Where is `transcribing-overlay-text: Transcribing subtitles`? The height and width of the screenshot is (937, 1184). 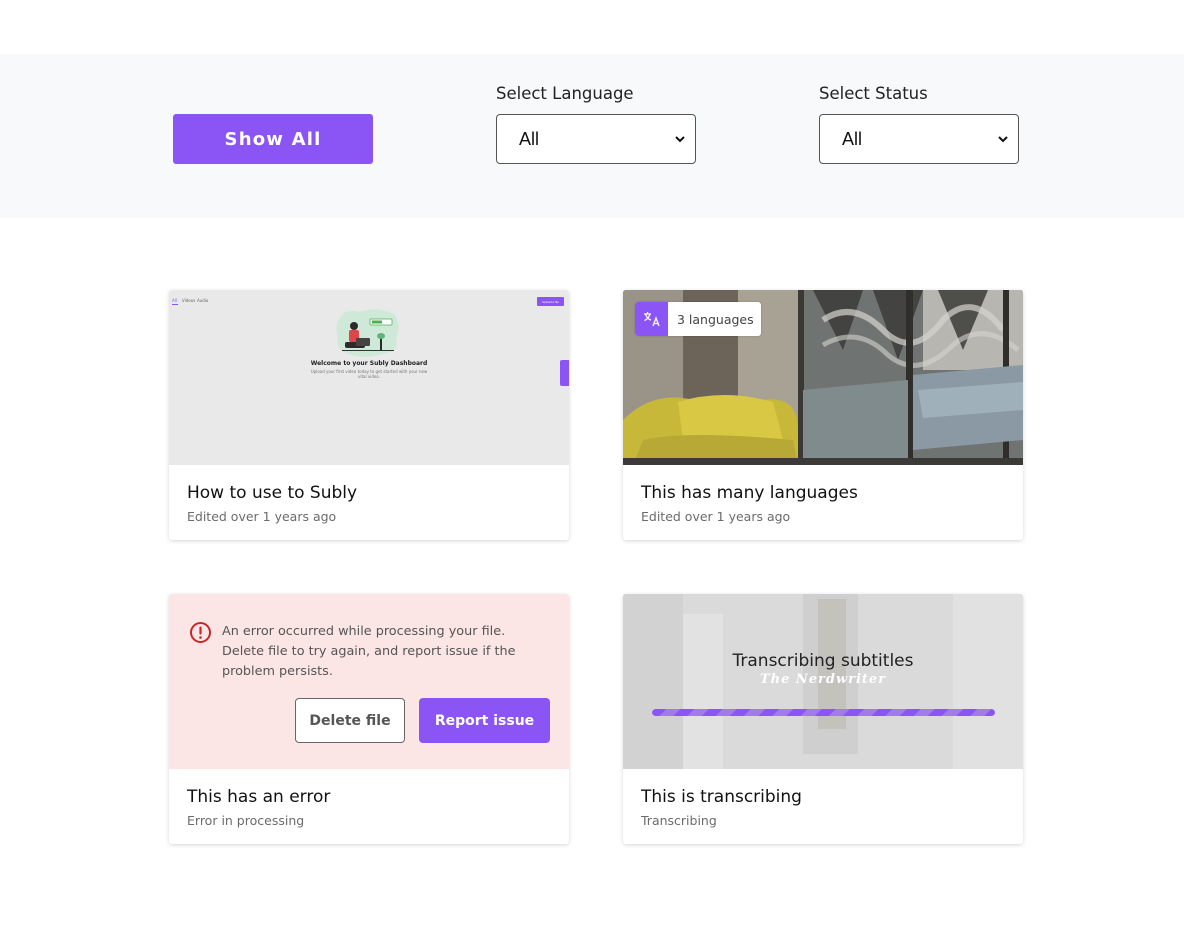
transcribing-overlay-text: Transcribing subtitles is located at coordinates (823, 661).